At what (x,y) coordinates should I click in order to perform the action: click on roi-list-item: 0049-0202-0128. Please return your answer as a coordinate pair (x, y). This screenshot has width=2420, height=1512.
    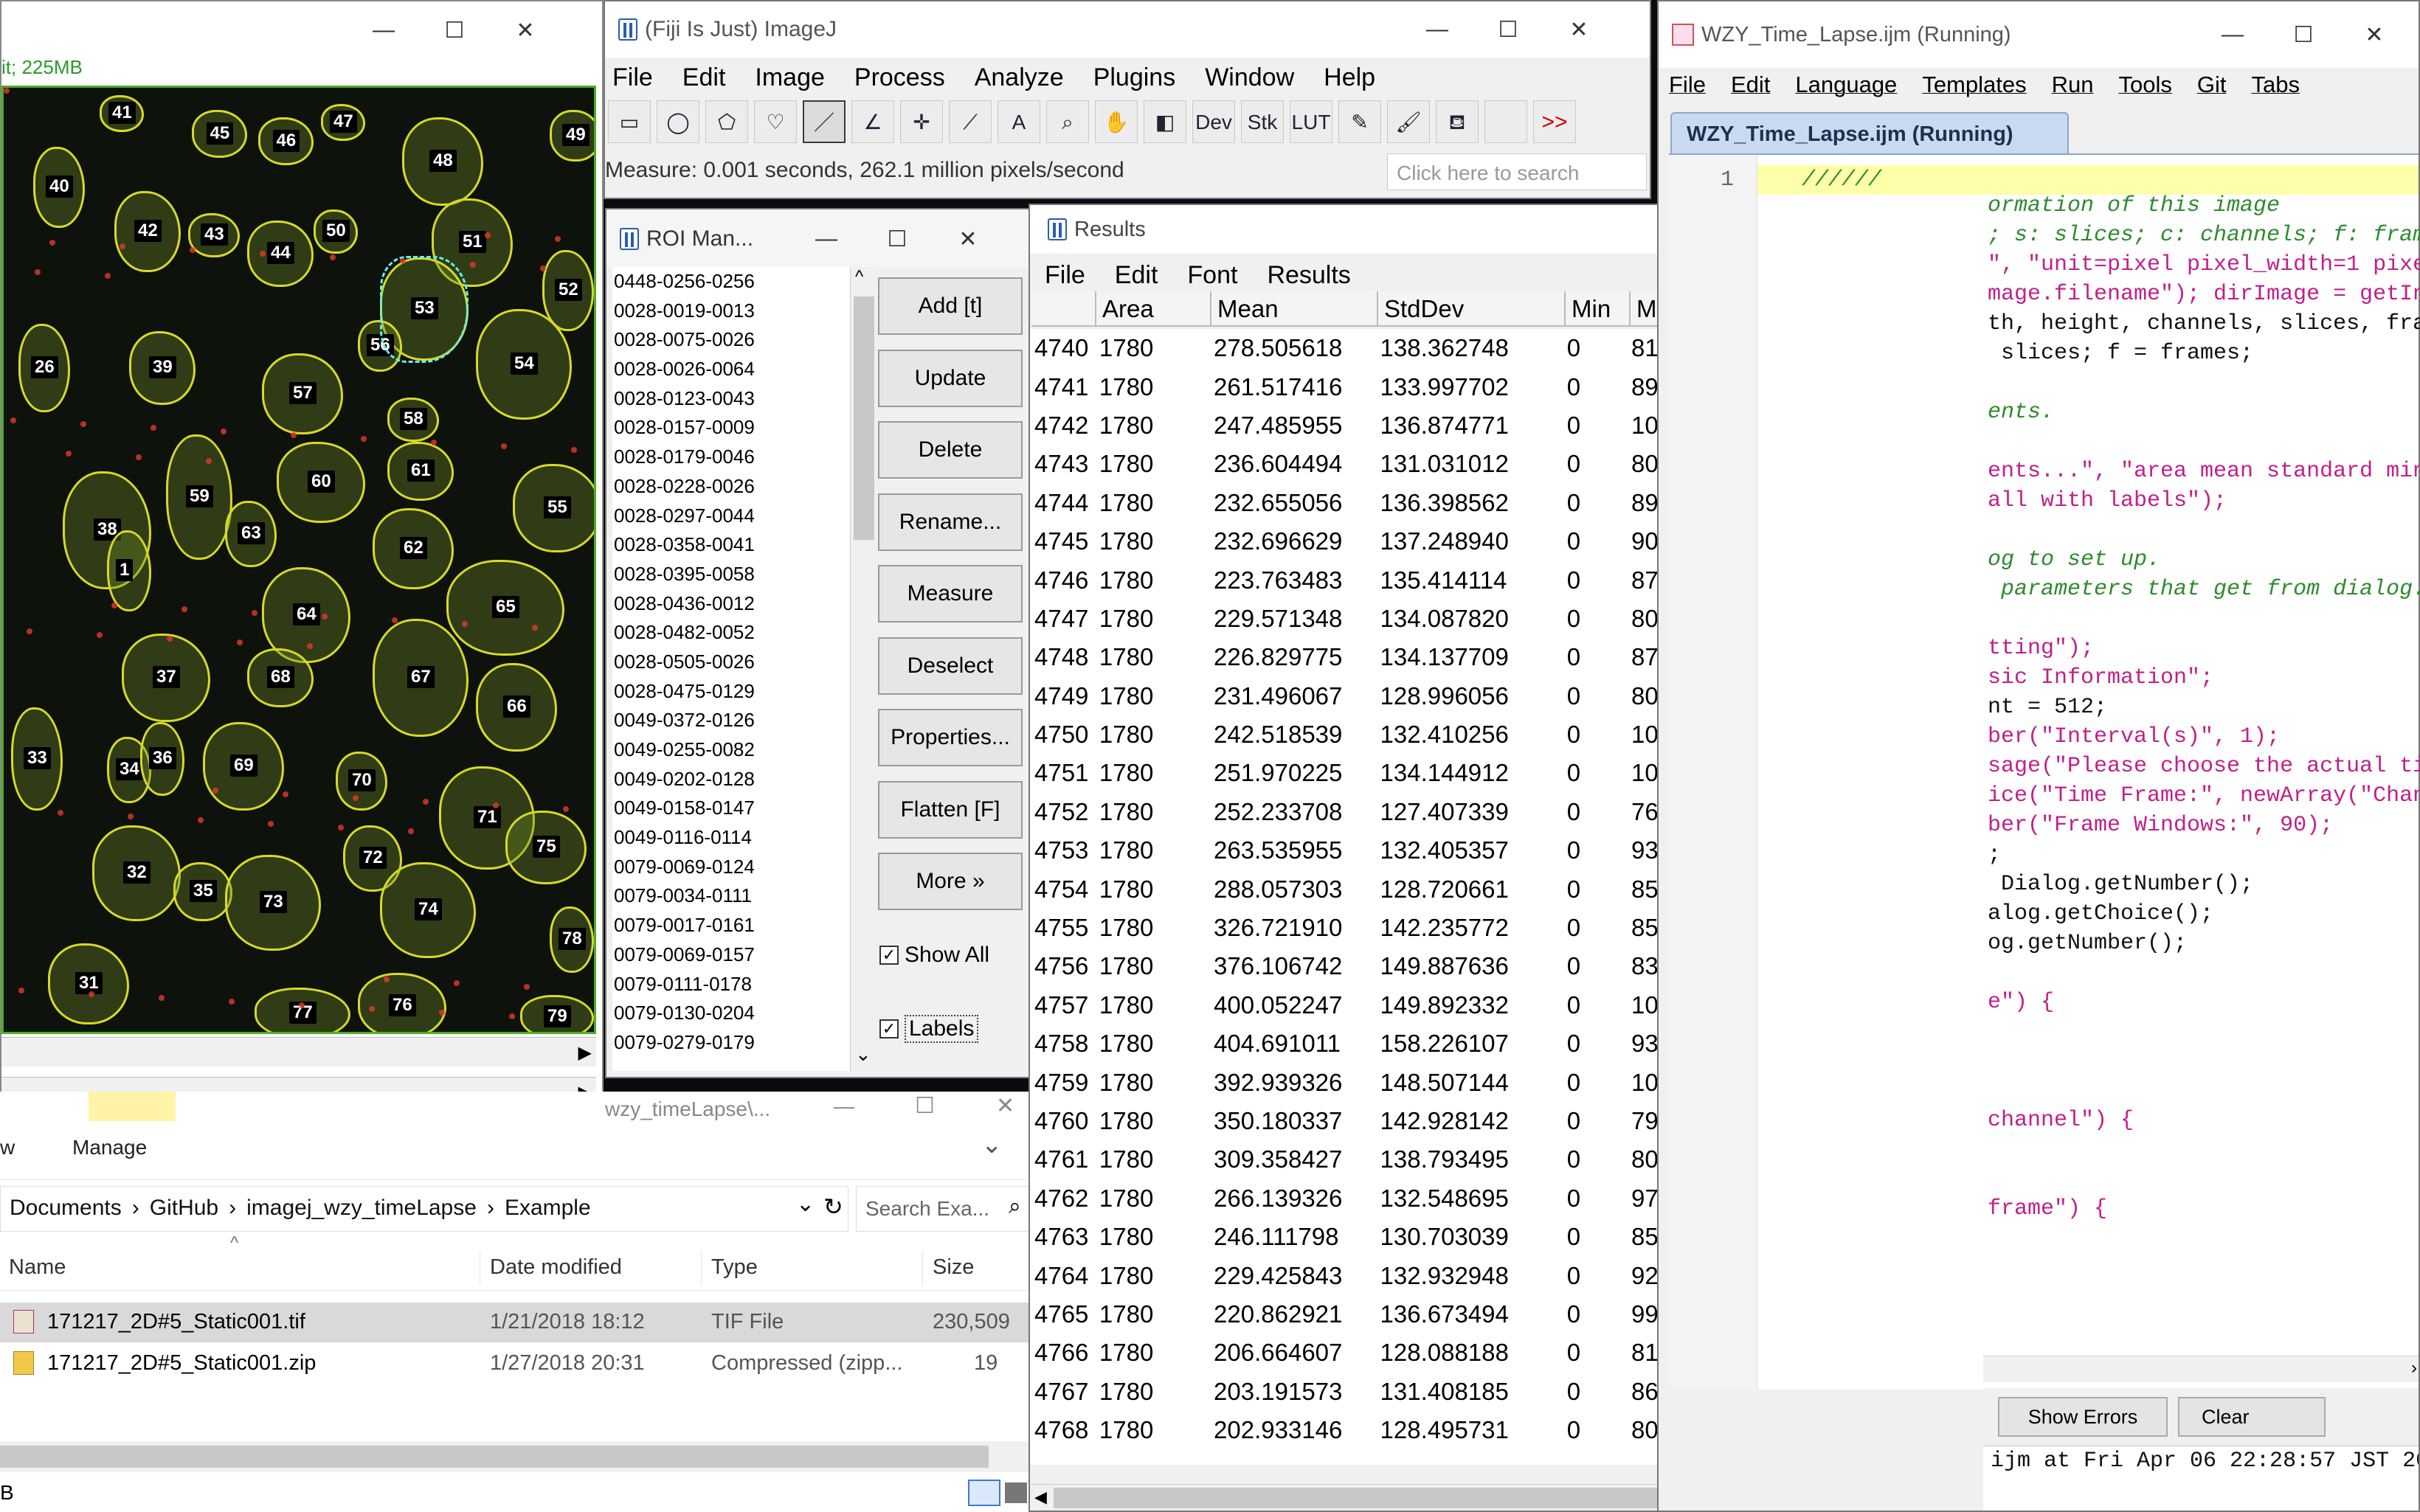
    Looking at the image, I should click on (734, 779).